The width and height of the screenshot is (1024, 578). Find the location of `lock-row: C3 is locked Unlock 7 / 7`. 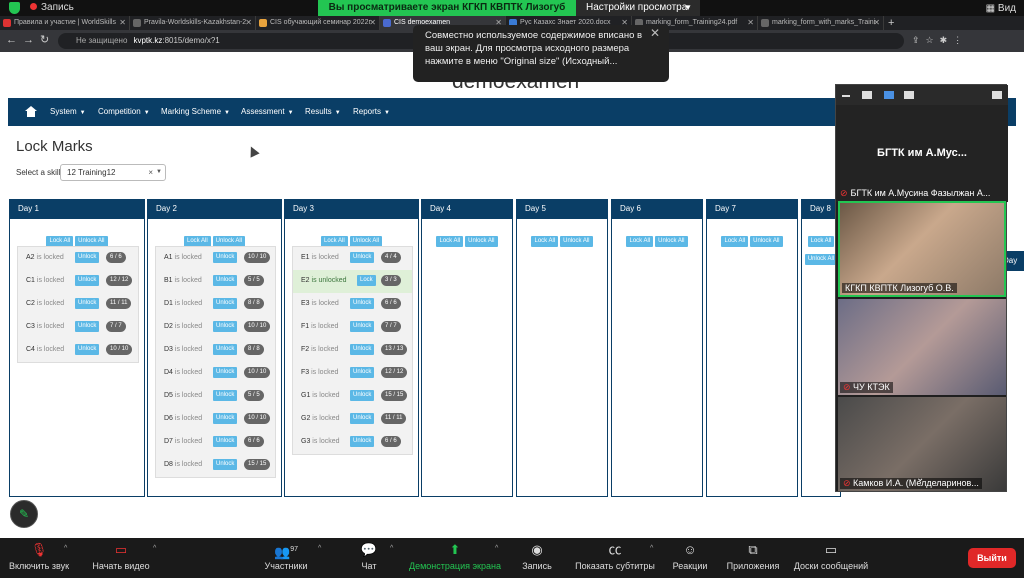

lock-row: C3 is locked Unlock 7 / 7 is located at coordinates (78, 327).